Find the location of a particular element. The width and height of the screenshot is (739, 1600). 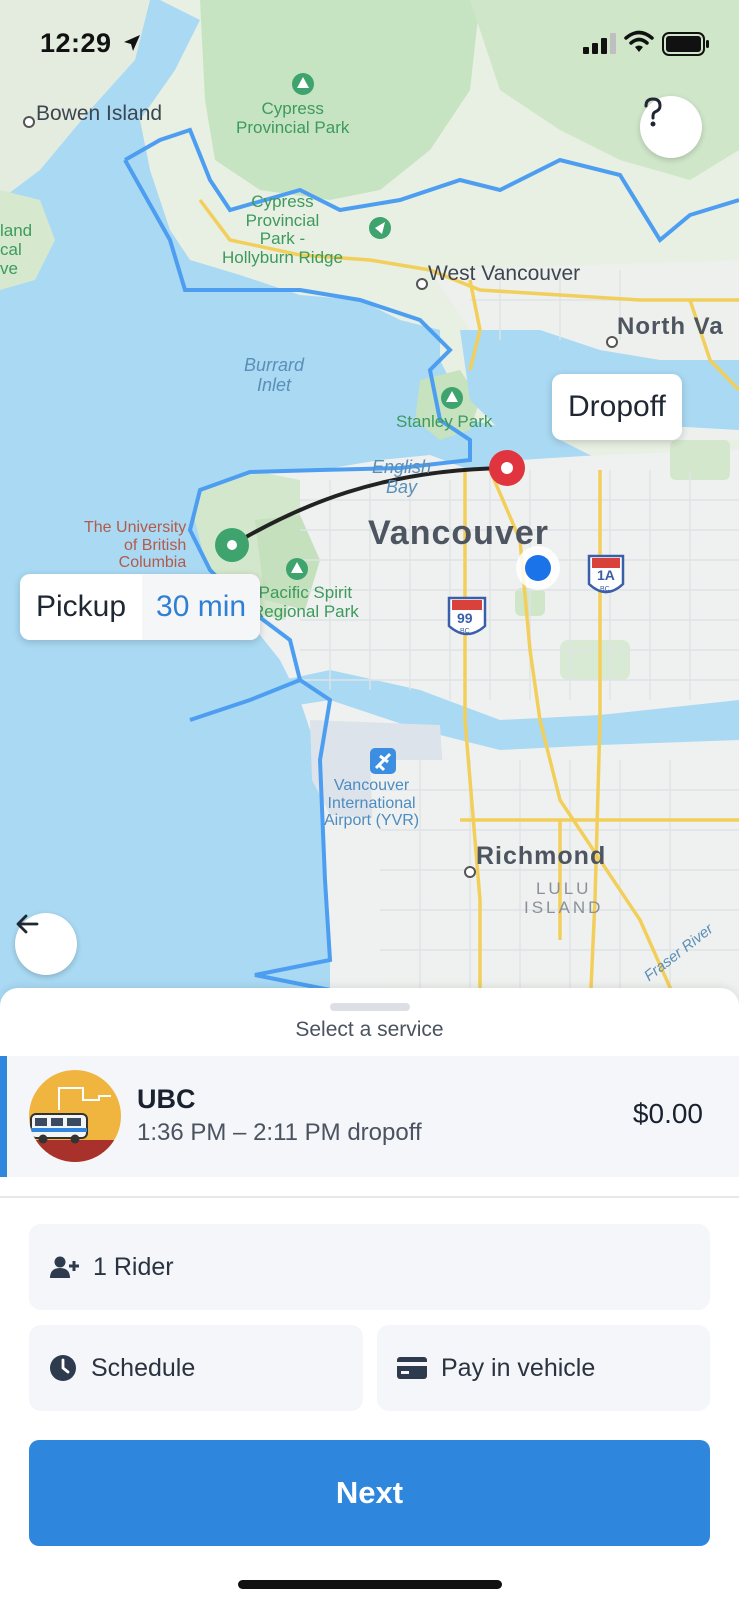

dropoff-callout: Dropoff is located at coordinates (617, 407).